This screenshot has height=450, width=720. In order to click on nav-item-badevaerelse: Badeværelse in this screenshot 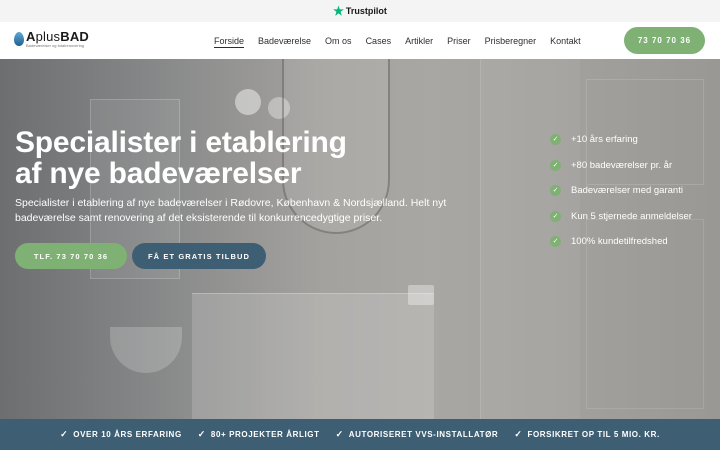, I will do `click(284, 40)`.